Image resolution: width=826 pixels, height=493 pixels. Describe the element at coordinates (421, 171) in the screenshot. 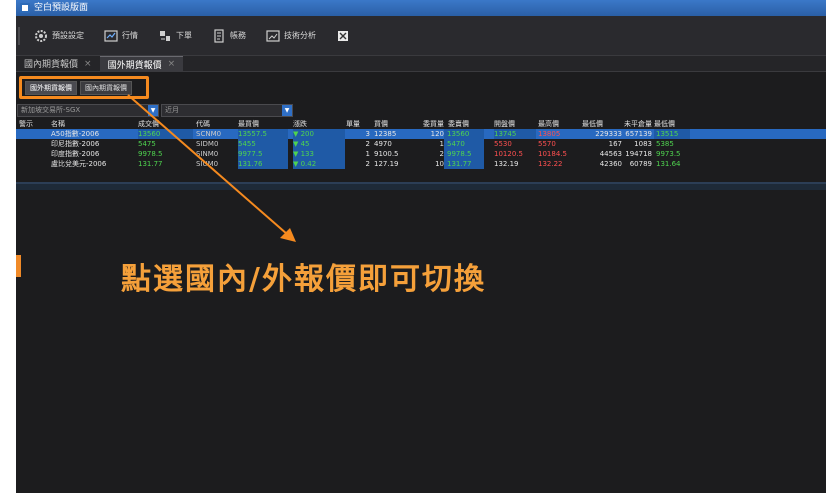

I see `table-row-partial` at that location.